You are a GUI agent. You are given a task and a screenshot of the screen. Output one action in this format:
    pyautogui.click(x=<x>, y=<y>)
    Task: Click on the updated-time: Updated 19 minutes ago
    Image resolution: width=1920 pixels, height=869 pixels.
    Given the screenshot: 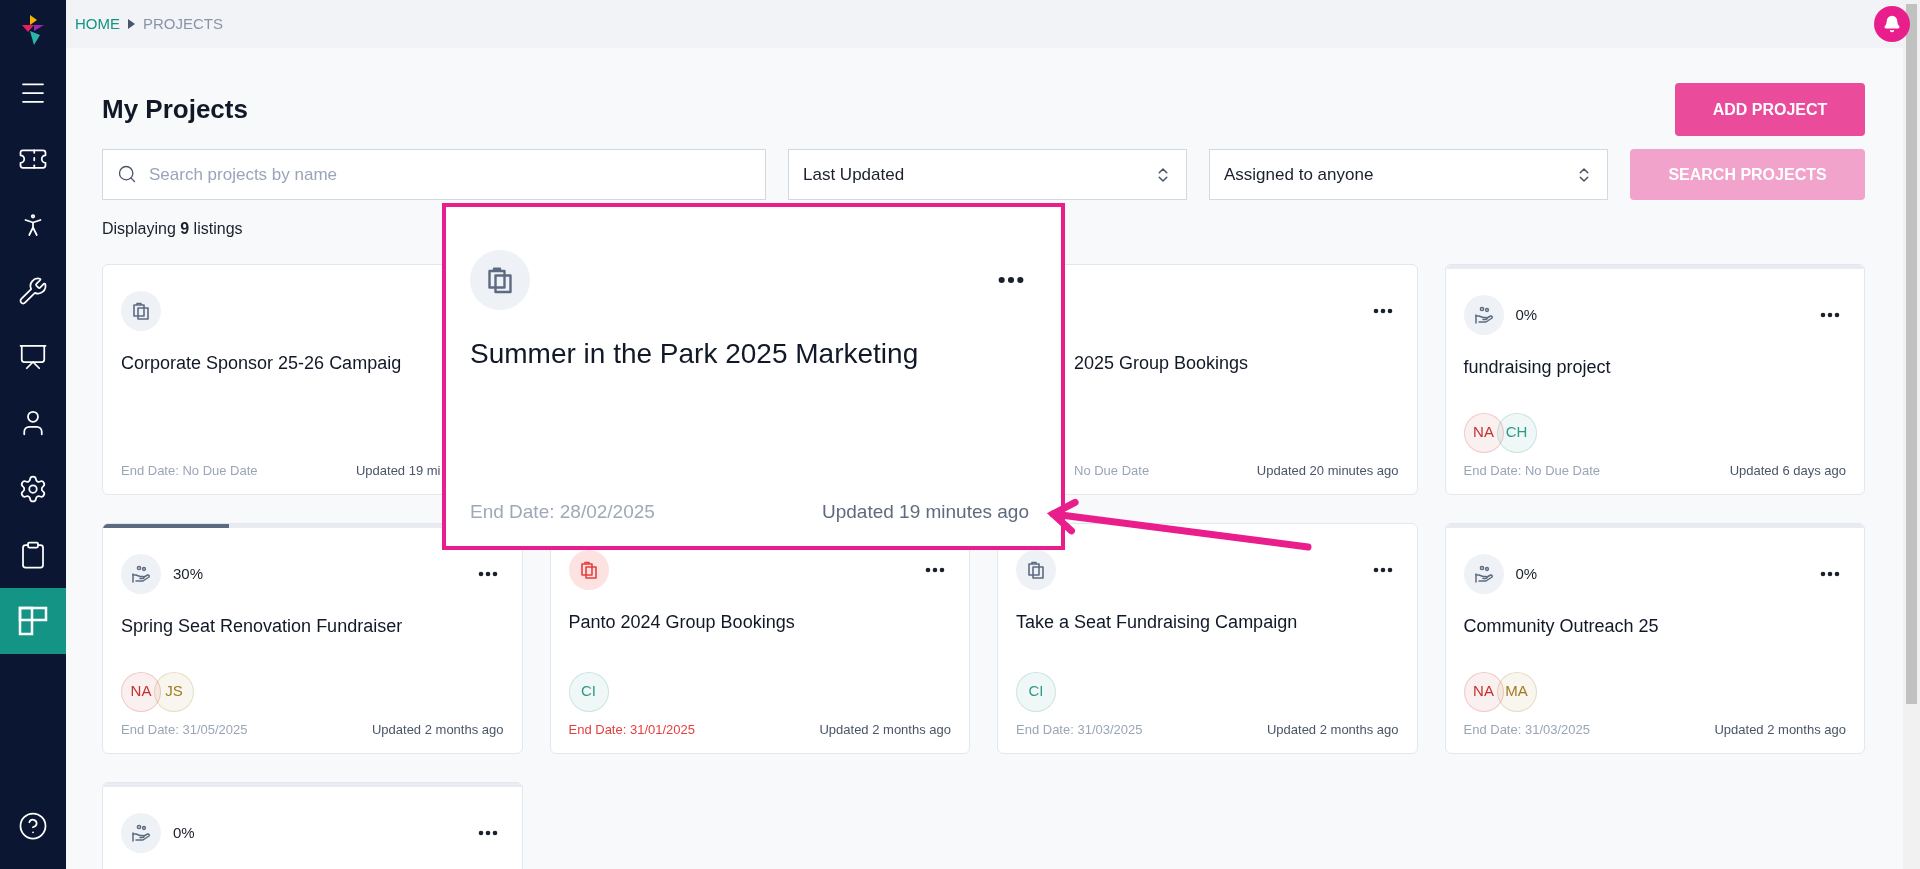 What is the action you would take?
    pyautogui.click(x=925, y=511)
    